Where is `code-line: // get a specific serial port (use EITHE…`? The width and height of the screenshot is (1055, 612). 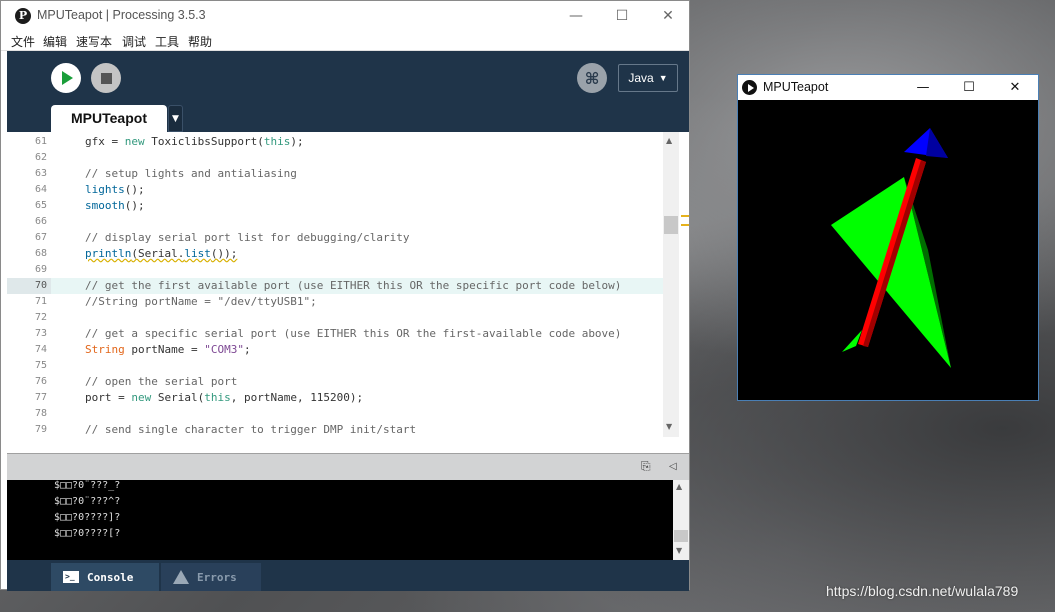
code-line: // get a specific serial port (use EITHE… is located at coordinates (357, 334).